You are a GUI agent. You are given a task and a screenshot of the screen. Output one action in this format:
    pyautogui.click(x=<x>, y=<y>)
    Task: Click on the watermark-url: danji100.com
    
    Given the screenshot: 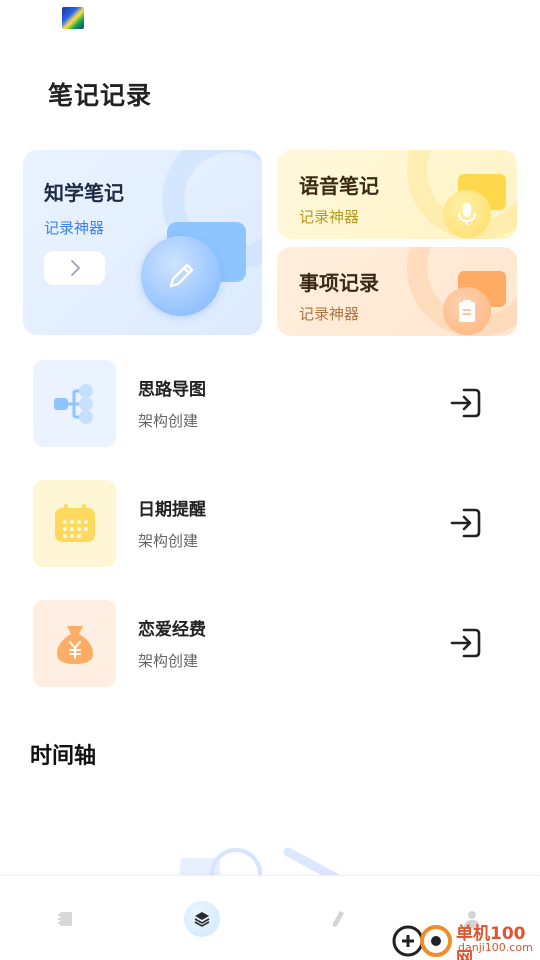 What is the action you would take?
    pyautogui.click(x=495, y=947)
    